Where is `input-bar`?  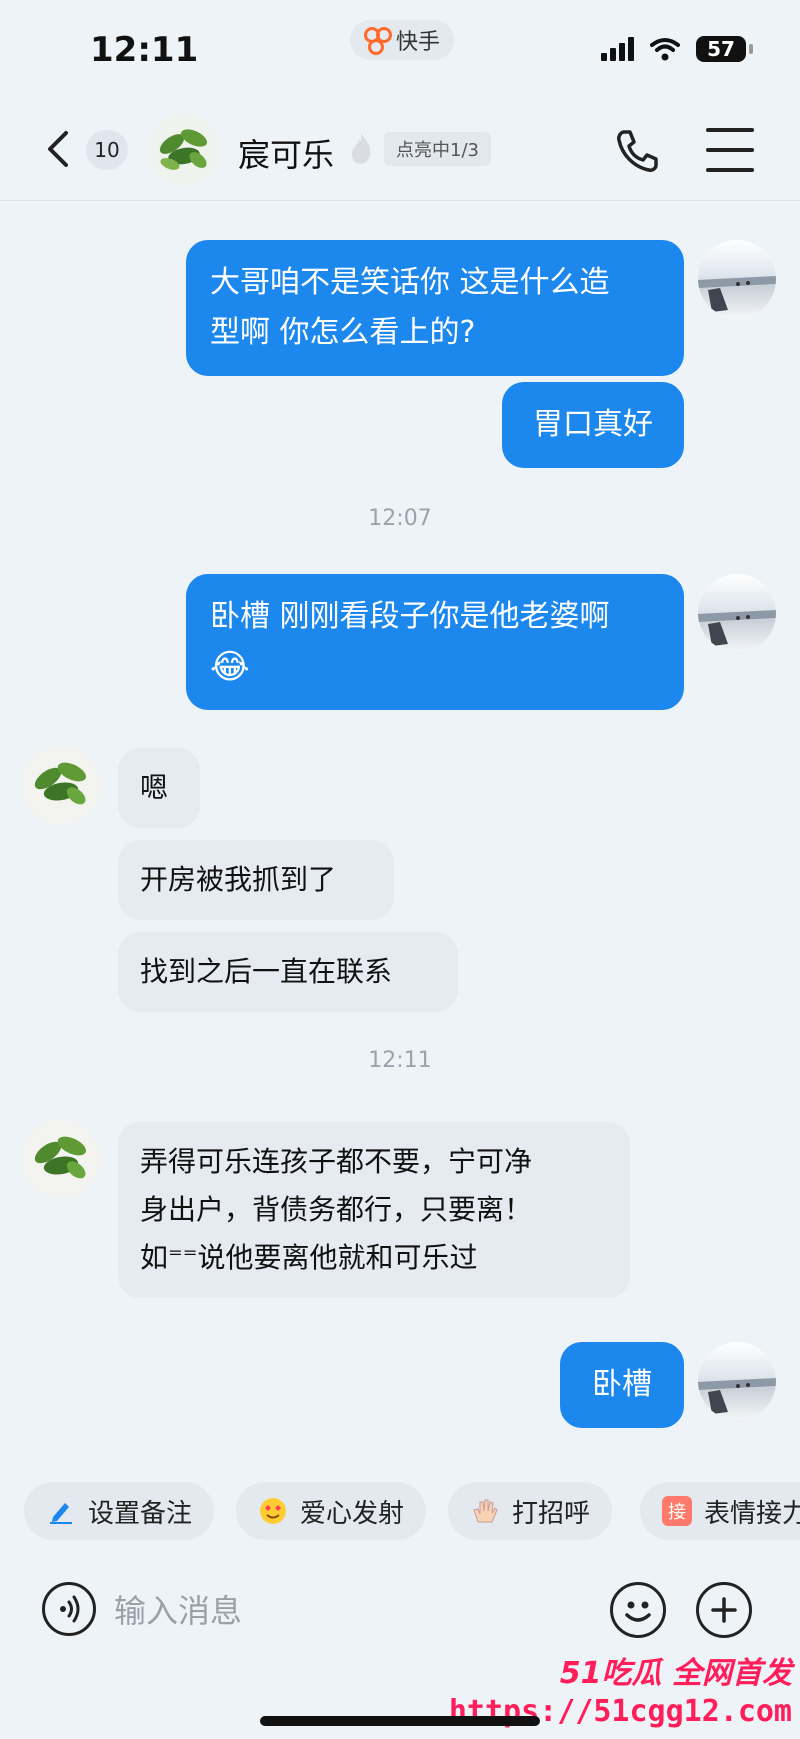 input-bar is located at coordinates (400, 1610).